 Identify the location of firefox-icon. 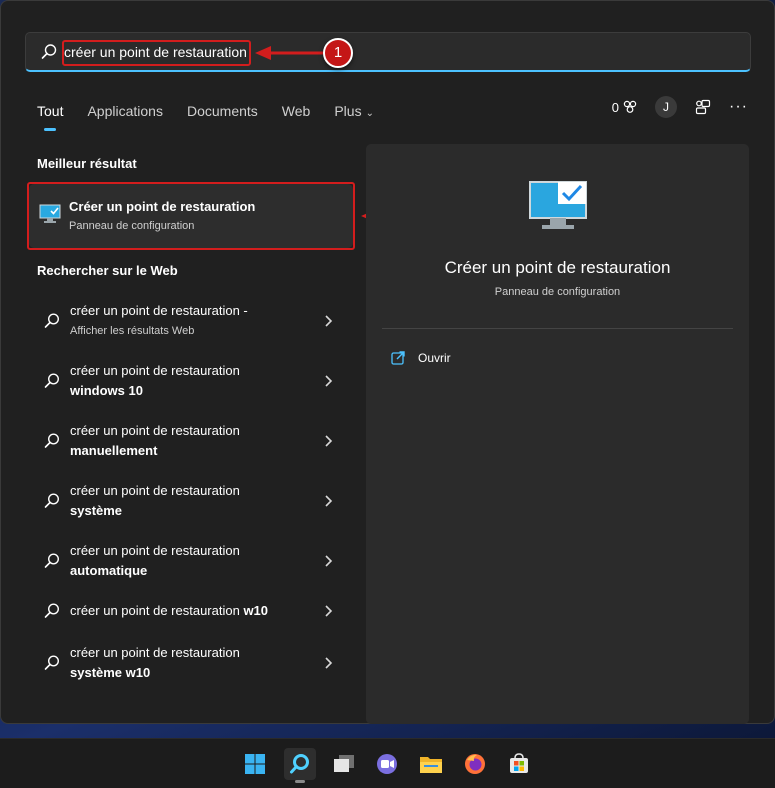
(475, 764).